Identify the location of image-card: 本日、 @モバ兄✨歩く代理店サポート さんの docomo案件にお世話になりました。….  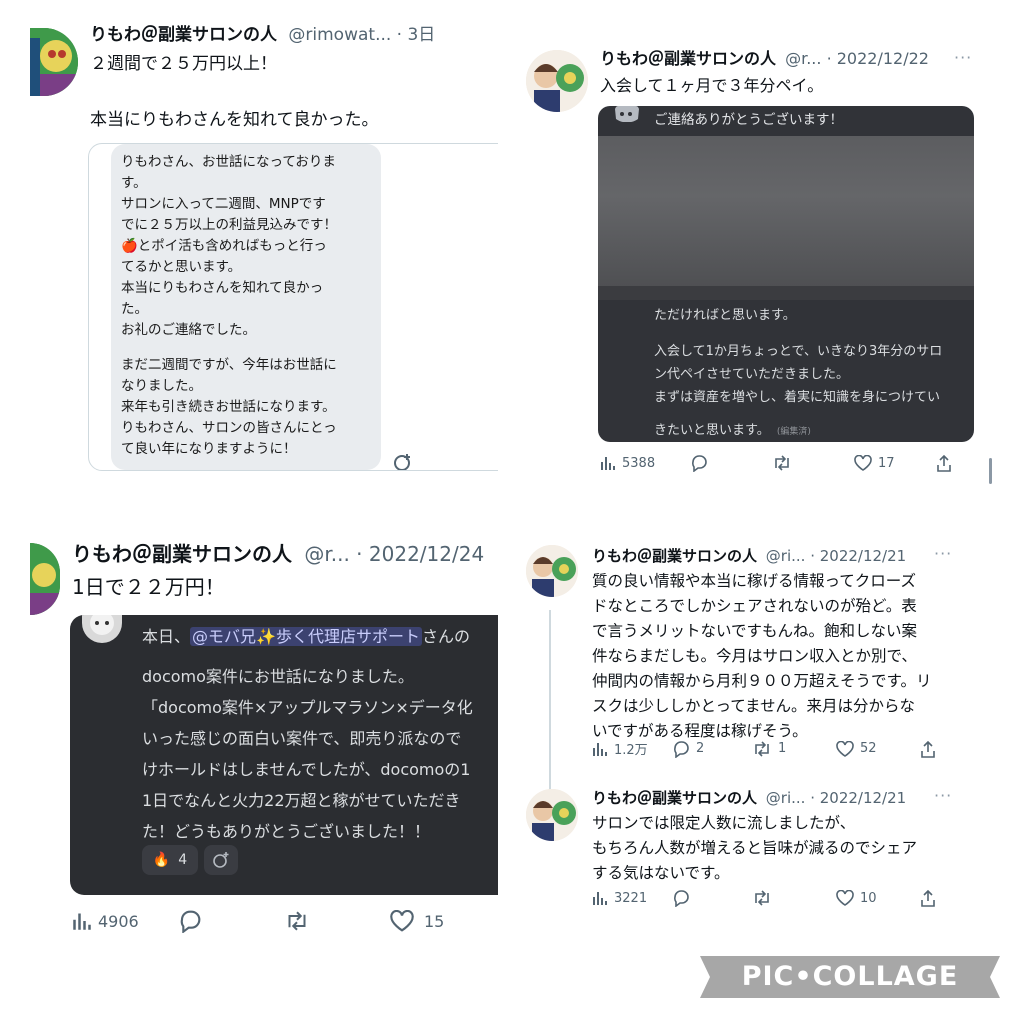
(284, 755).